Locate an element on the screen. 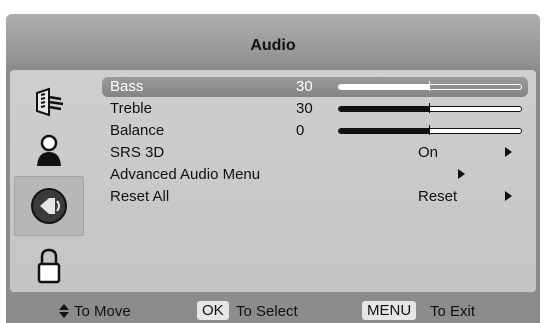 The height and width of the screenshot is (323, 544). exit-hint: To Exit is located at coordinates (453, 311).